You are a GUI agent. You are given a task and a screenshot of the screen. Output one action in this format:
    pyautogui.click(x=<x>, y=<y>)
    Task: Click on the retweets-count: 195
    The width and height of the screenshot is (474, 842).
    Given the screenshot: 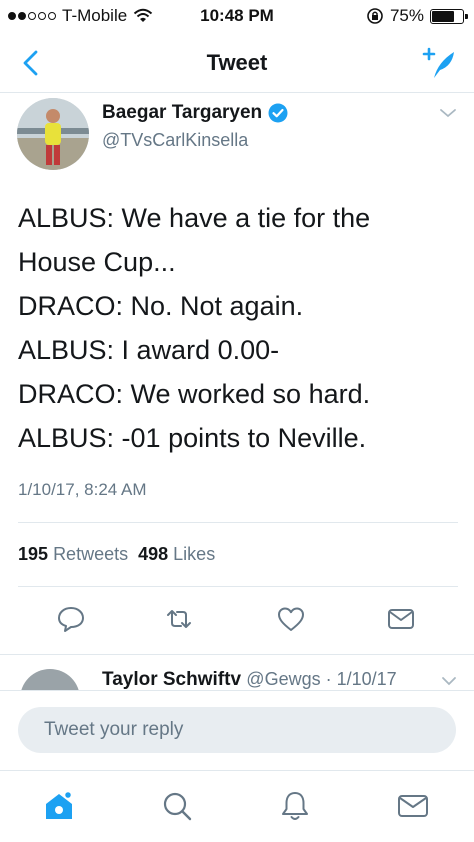 What is the action you would take?
    pyautogui.click(x=33, y=554)
    